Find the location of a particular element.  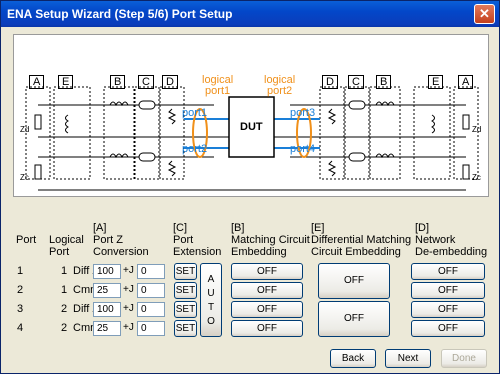

row3-imag-input: 0 is located at coordinates (151, 309).